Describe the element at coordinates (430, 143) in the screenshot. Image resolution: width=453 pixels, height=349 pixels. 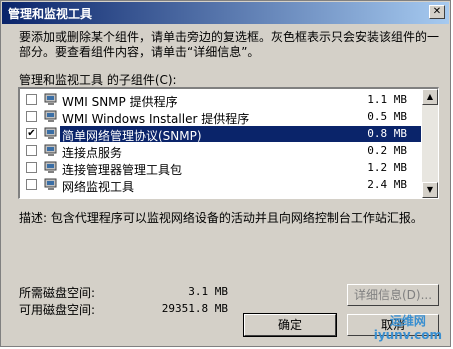
I see `scrollbar: ▲ ▼` at that location.